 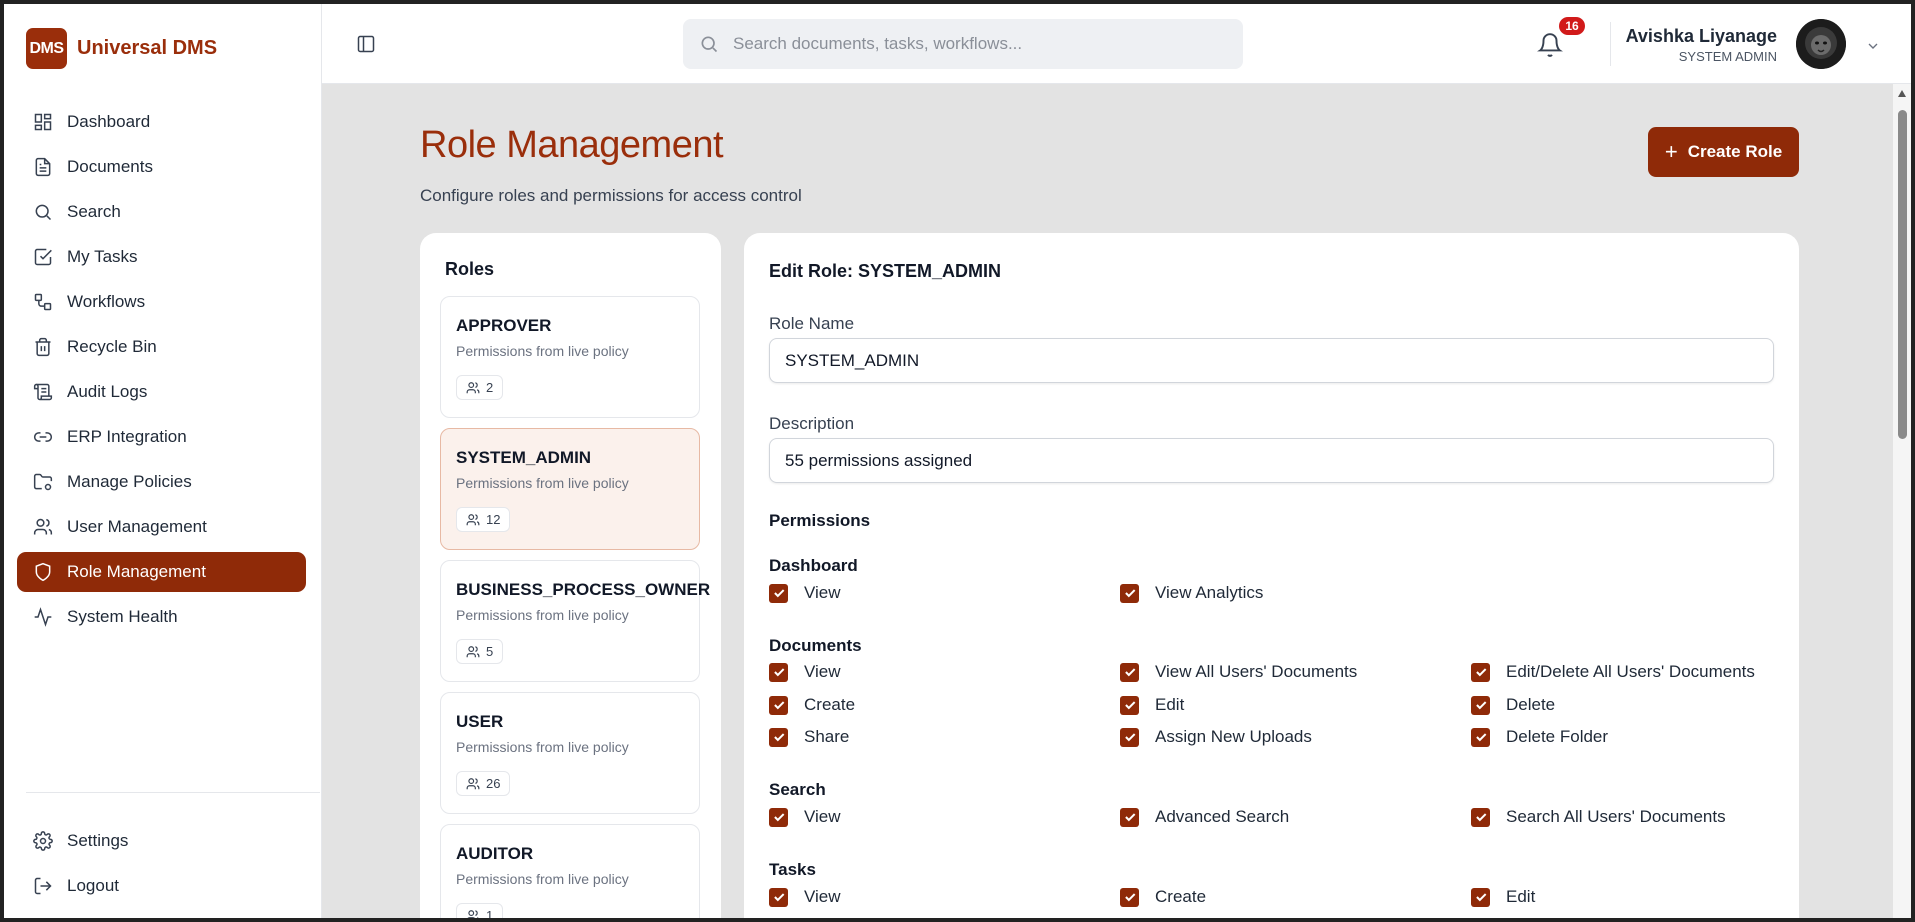 What do you see at coordinates (1902, 274) in the screenshot?
I see `scrollbar-thumb` at bounding box center [1902, 274].